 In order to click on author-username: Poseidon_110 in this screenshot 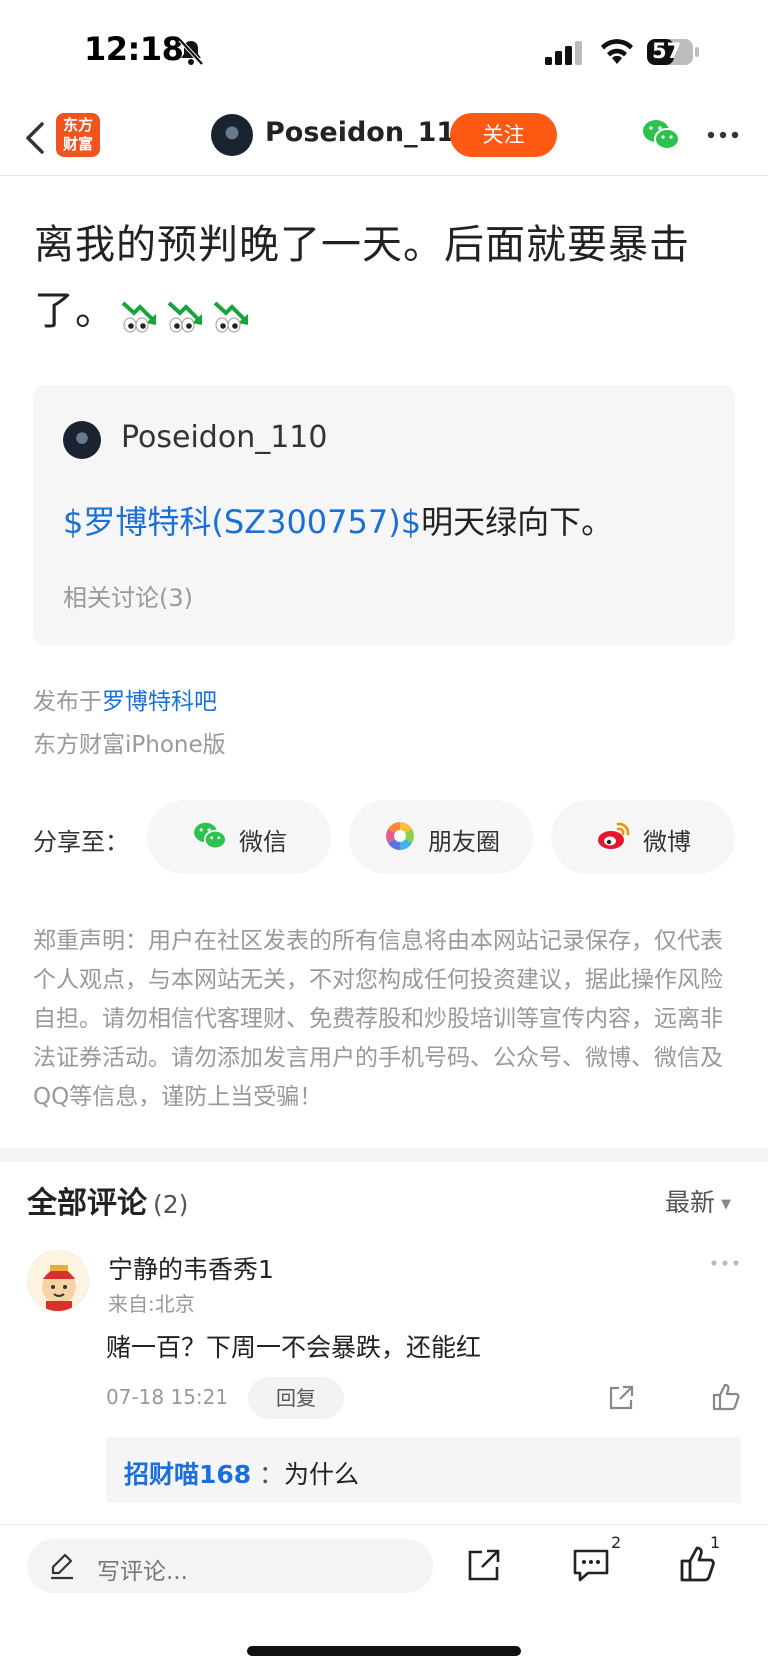, I will do `click(369, 132)`.